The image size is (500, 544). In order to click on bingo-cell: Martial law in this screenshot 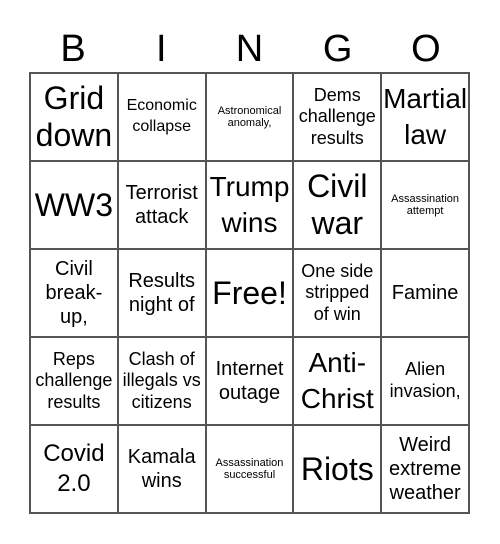, I will do `click(425, 117)`.